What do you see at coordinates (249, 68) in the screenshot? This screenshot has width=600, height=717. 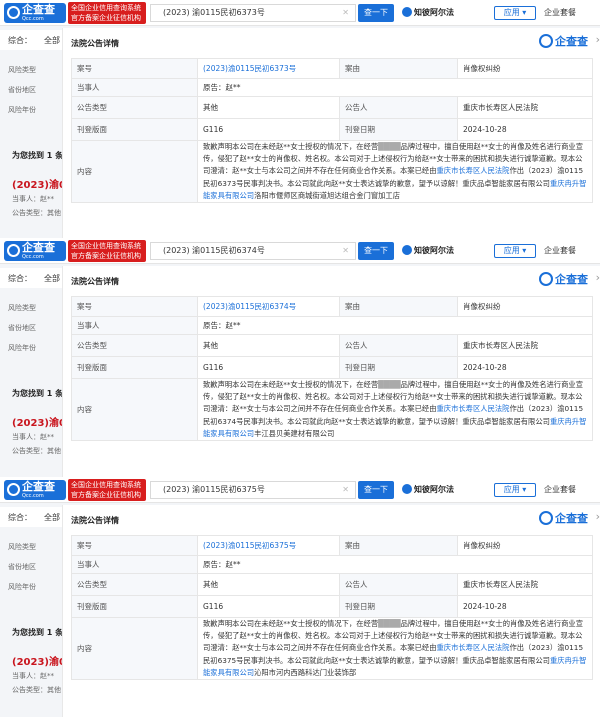 I see `case-no-text: (2023)渝0115民初6373号` at bounding box center [249, 68].